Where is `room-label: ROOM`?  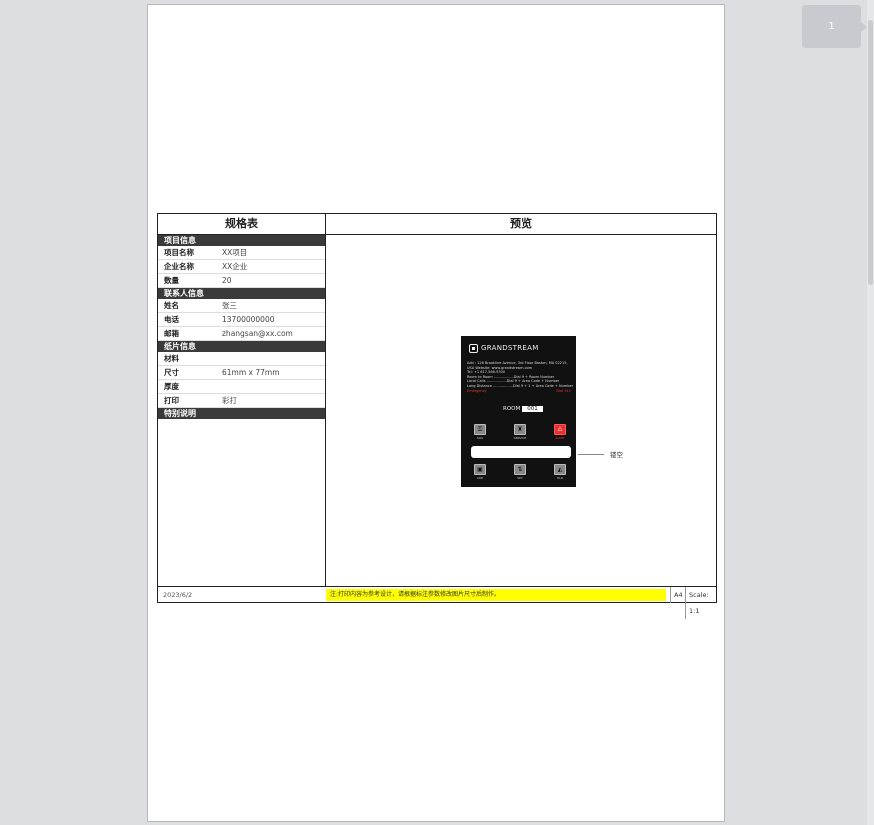 room-label: ROOM is located at coordinates (512, 409).